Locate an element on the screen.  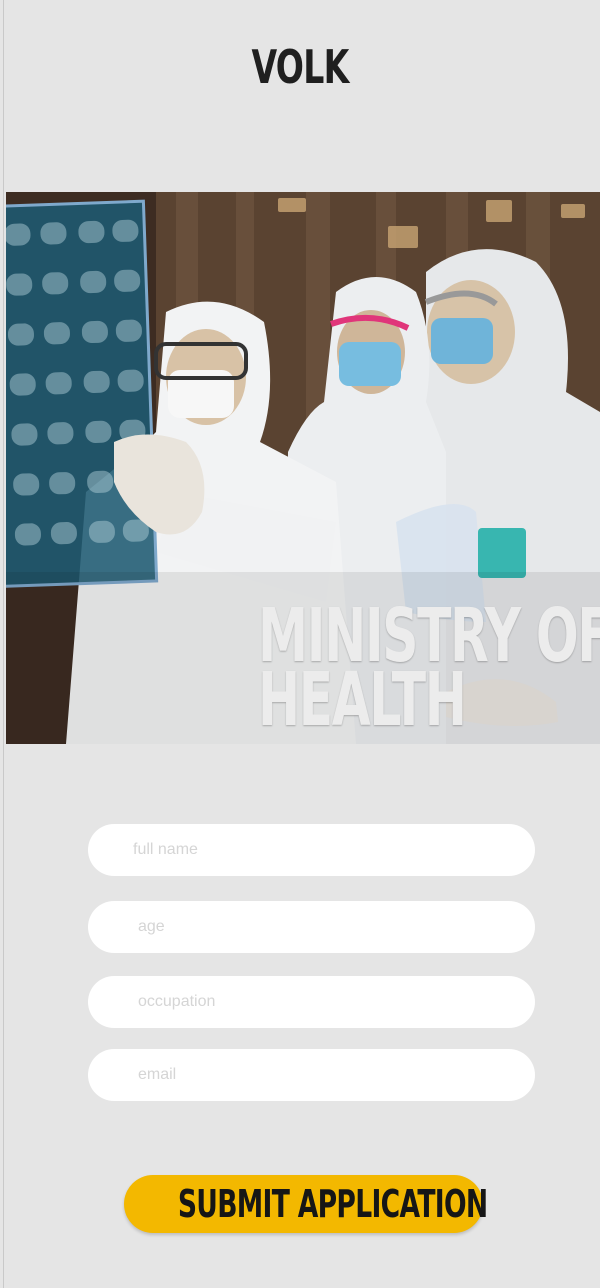
submit-application-label: SUBMIT APPLICATION is located at coordinates (332, 1204).